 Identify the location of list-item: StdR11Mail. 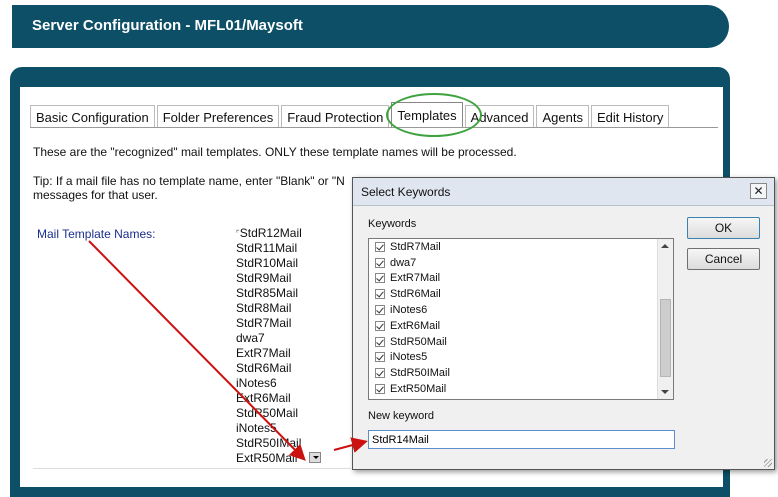
(267, 248).